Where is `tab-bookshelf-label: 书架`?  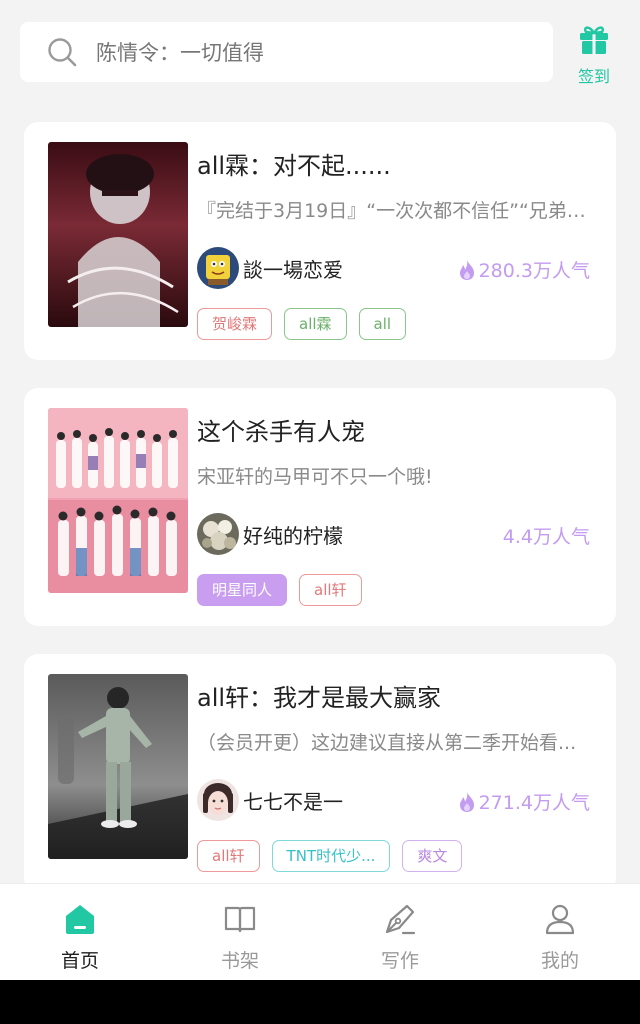
tab-bookshelf-label: 书架 is located at coordinates (239, 961).